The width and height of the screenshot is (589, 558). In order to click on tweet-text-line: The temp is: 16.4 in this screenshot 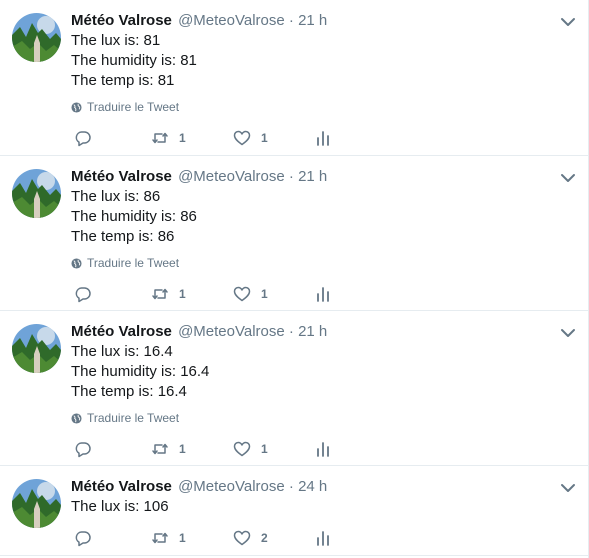, I will do `click(129, 391)`.